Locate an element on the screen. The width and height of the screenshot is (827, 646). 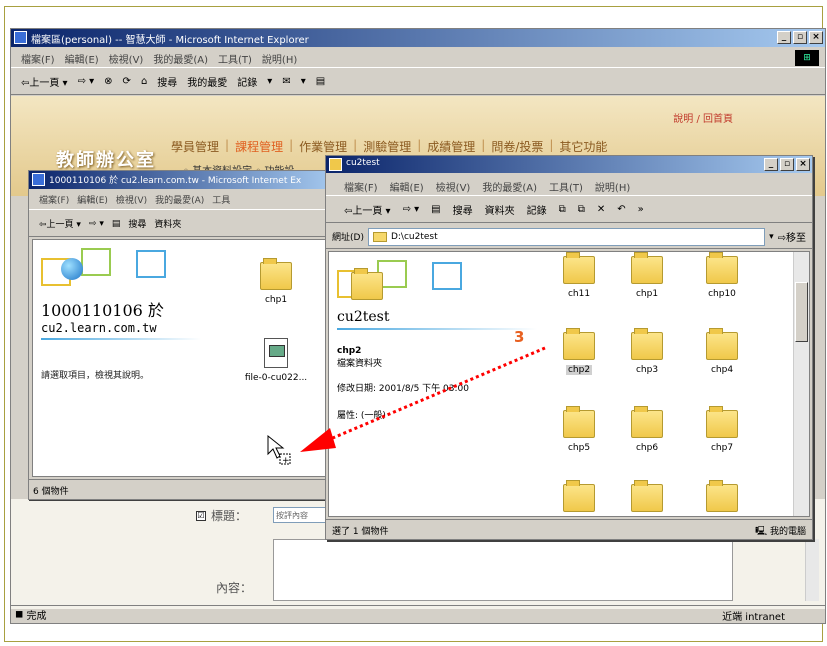
folder-item: chp3 is located at coordinates (647, 351).